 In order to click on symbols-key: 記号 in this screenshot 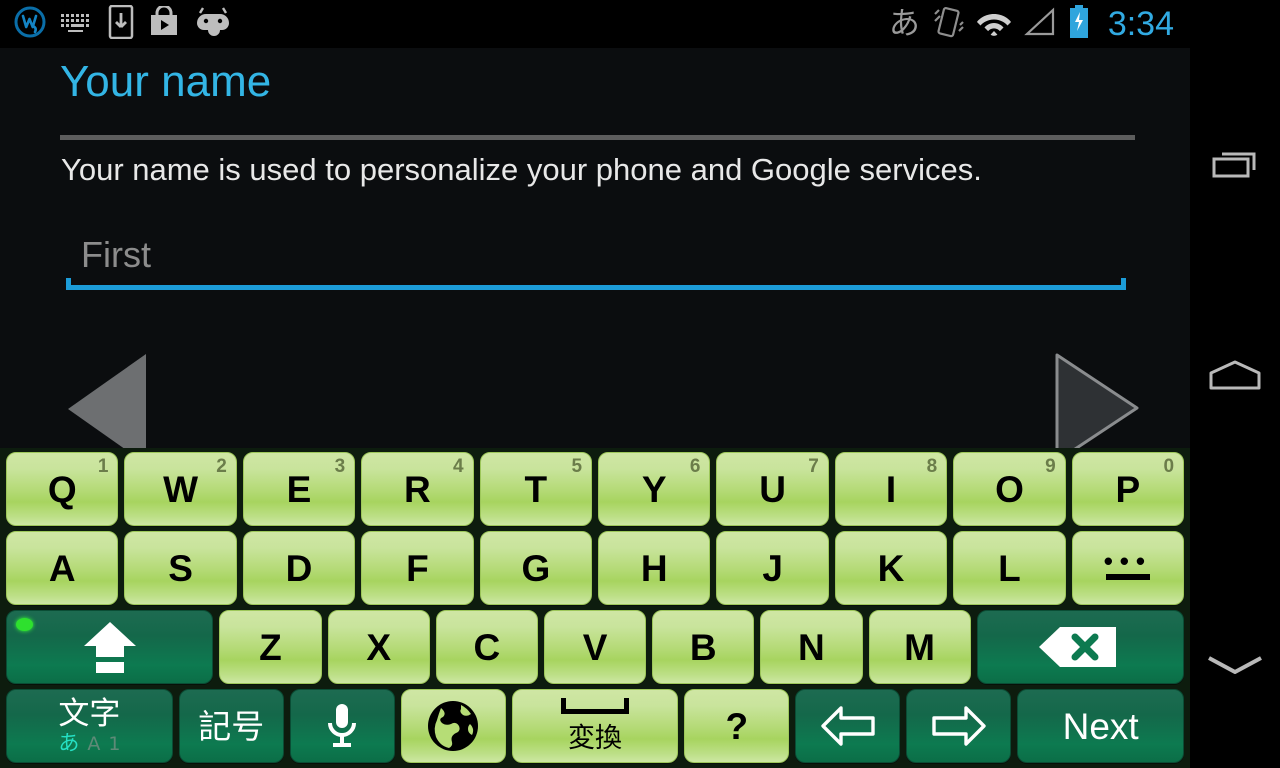, I will do `click(231, 726)`.